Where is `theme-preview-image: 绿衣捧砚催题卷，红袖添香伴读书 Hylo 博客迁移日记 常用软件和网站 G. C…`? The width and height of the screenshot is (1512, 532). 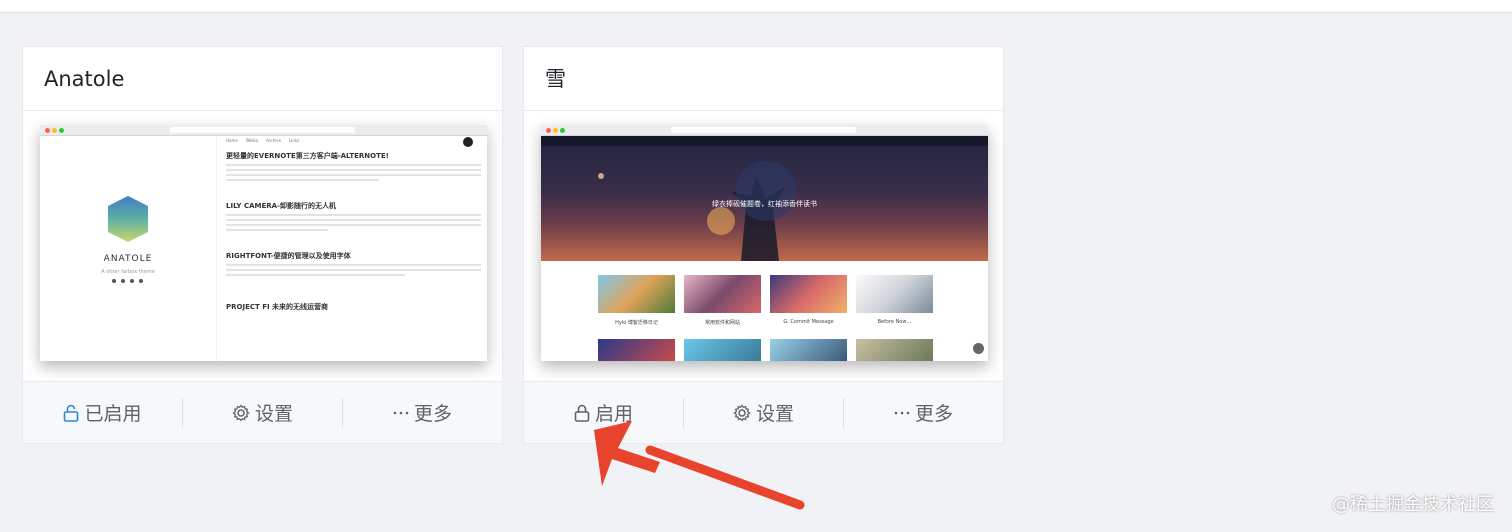 theme-preview-image: 绿衣捧砚催题卷，红袖添香伴读书 Hylo 博客迁移日记 常用软件和网站 G. C… is located at coordinates (764, 243).